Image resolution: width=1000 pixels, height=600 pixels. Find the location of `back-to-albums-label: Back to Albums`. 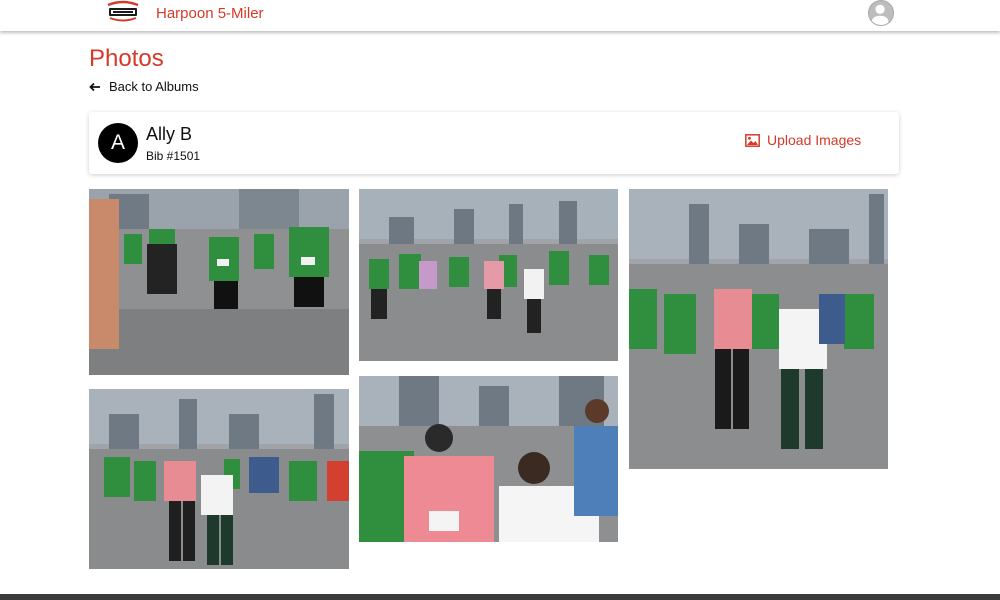

back-to-albums-label: Back to Albums is located at coordinates (154, 86).